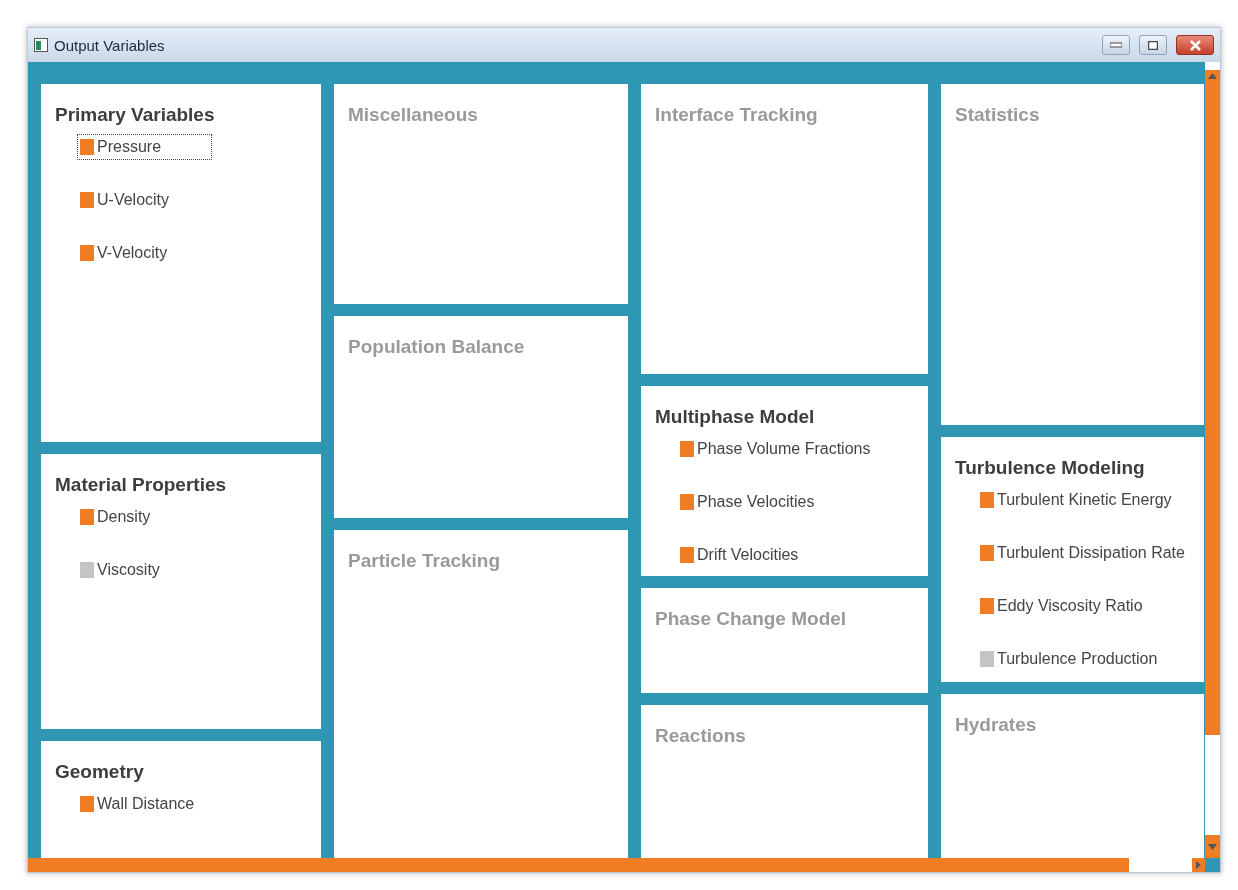 This screenshot has height=890, width=1238. Describe the element at coordinates (425, 561) in the screenshot. I see `panel-title: Particle Tracking` at that location.